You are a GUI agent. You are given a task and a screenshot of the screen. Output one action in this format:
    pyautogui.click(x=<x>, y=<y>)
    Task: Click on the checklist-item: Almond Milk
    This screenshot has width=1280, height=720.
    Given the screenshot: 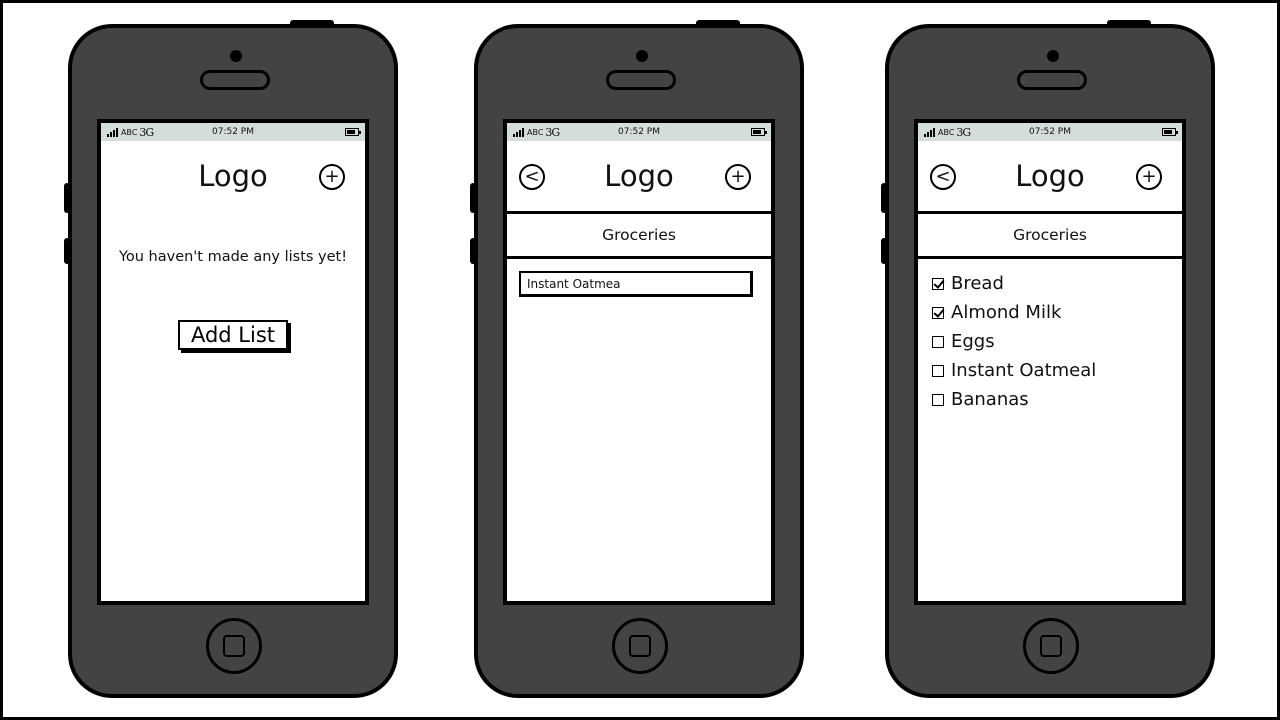 What is the action you would take?
    pyautogui.click(x=1057, y=312)
    